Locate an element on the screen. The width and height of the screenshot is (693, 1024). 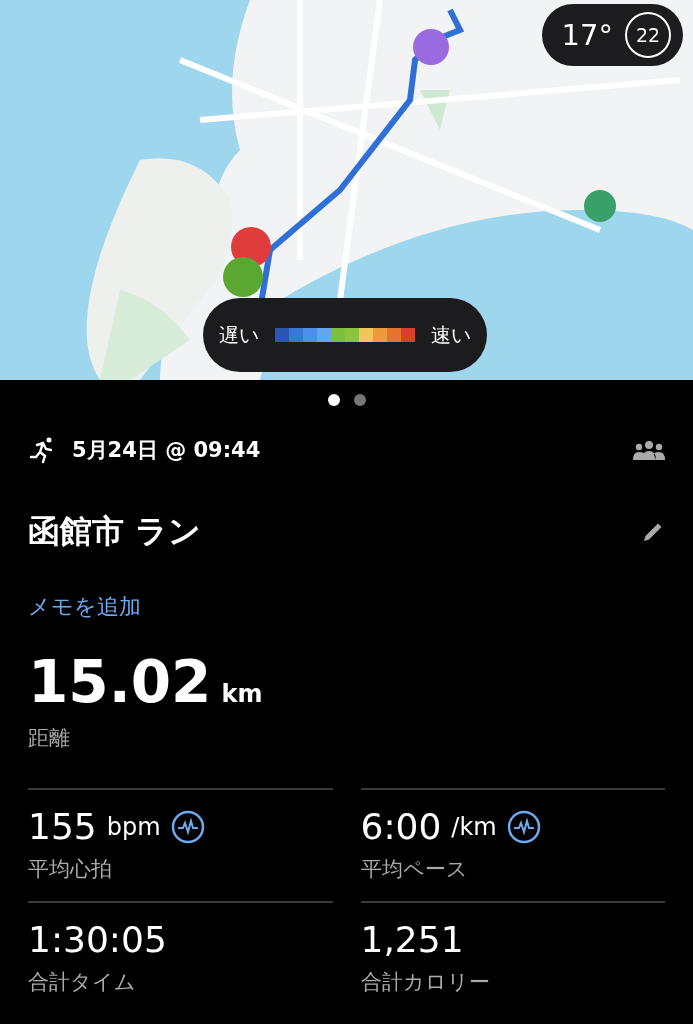
group-icon is located at coordinates (649, 450).